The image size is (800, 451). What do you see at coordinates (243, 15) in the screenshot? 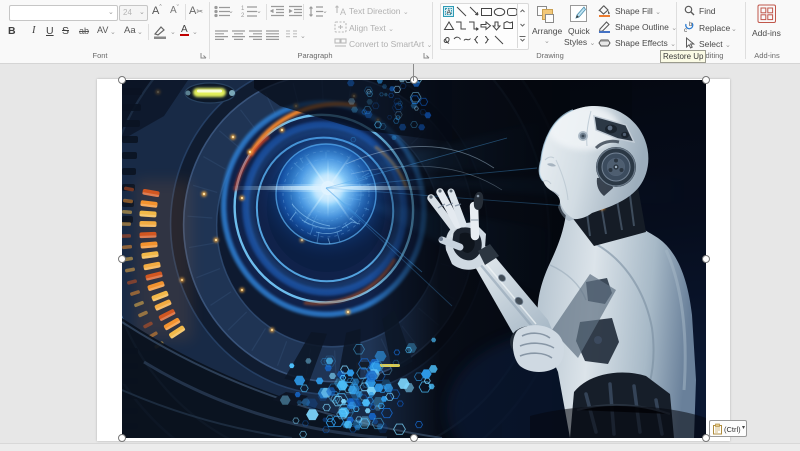
I see `svg-text: 2` at bounding box center [243, 15].